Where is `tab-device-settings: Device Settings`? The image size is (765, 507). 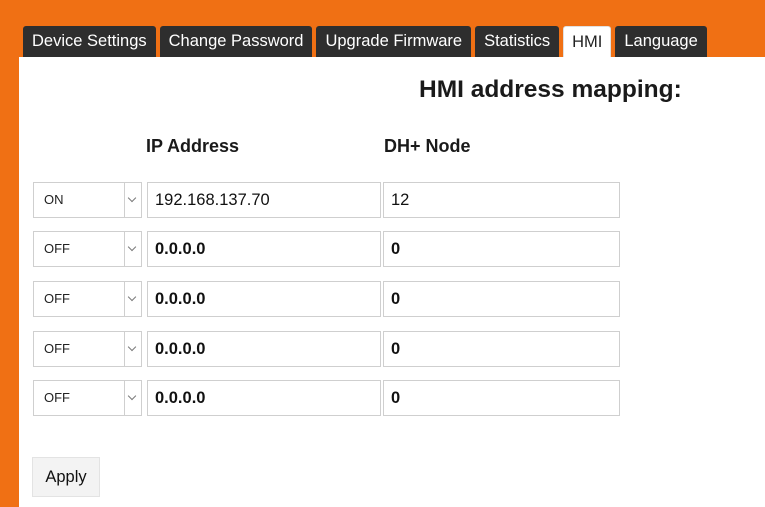 tab-device-settings: Device Settings is located at coordinates (89, 41).